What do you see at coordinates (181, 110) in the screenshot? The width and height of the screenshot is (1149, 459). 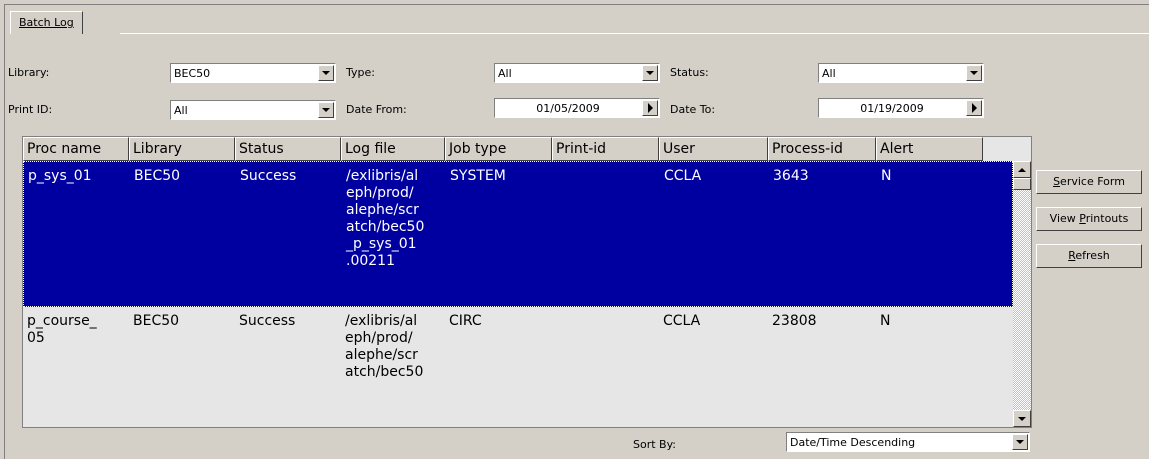 I see `print-id-select-value: All` at bounding box center [181, 110].